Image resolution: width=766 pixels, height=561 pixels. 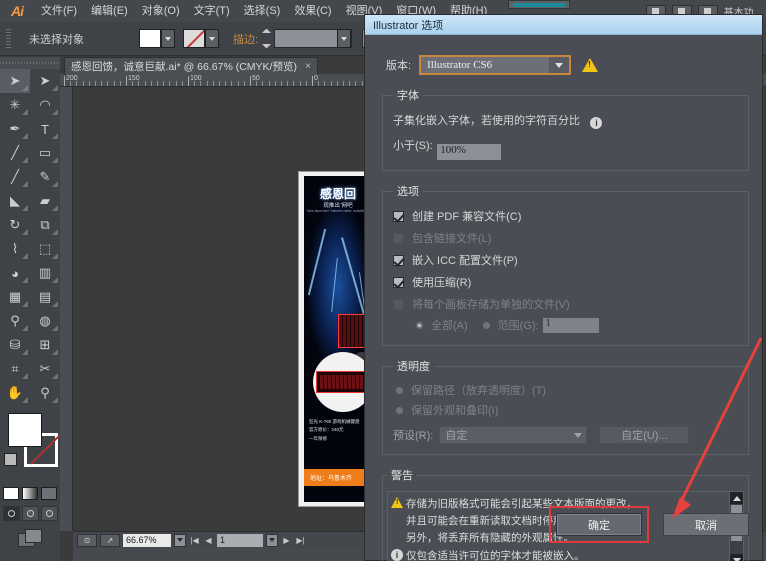 I want to click on blob-brush-tool-icon: ◣, so click(x=15, y=201).